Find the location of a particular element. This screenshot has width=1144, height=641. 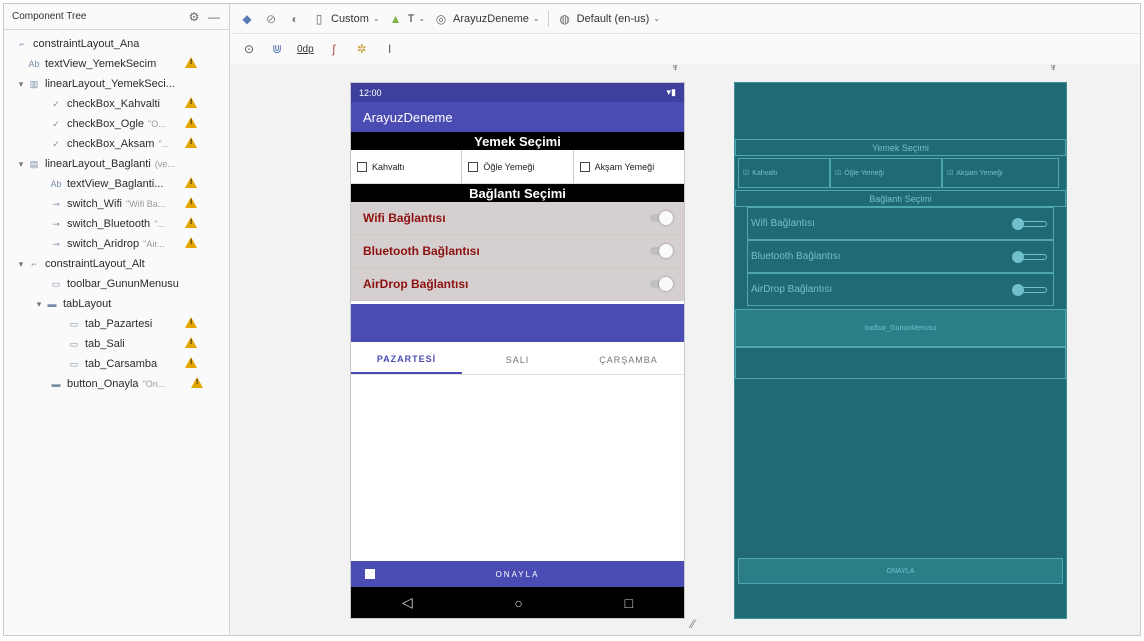

night-mode-icon: ◐ is located at coordinates (295, 19).